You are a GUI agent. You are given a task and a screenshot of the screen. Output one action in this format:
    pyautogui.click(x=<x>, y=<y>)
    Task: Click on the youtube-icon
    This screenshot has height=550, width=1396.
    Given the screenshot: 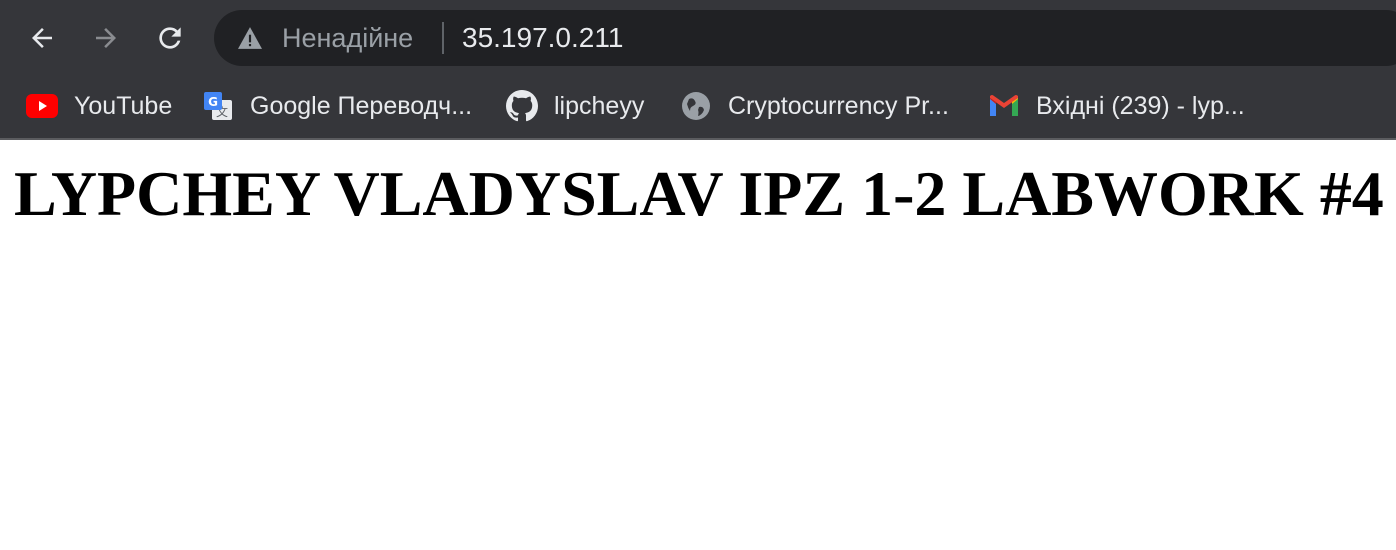 What is the action you would take?
    pyautogui.click(x=42, y=106)
    